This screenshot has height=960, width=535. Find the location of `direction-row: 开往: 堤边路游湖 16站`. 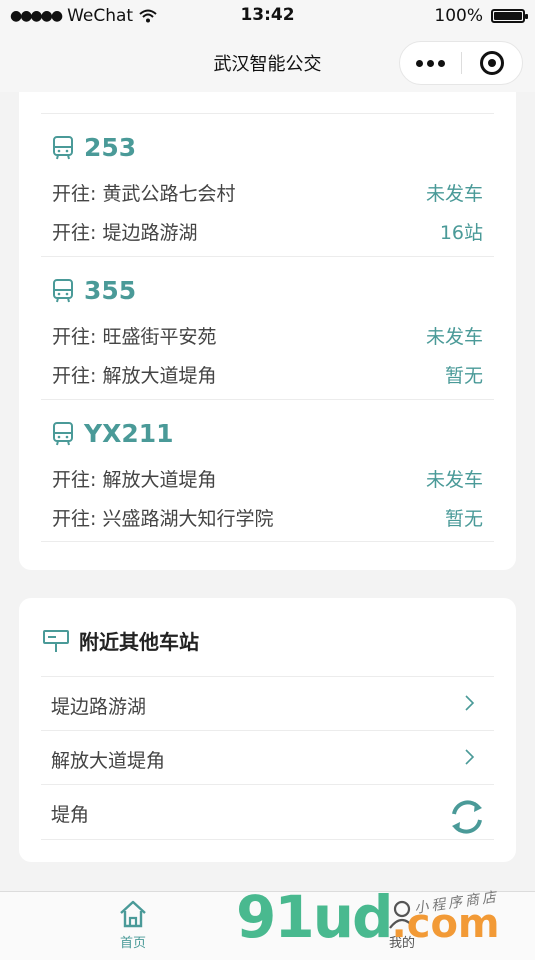

direction-row: 开往: 堤边路游湖 16站 is located at coordinates (267, 233).